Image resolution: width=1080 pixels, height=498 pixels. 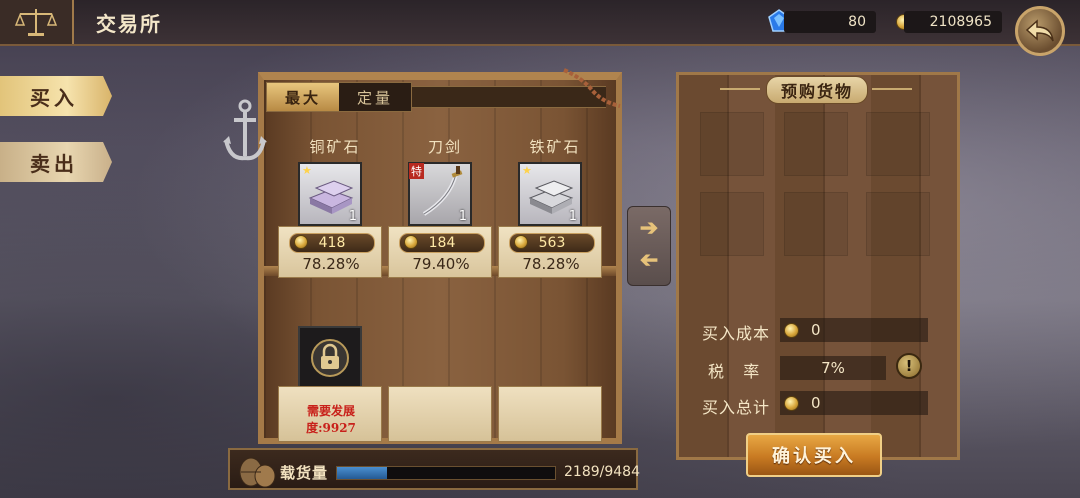 I want to click on tax-label: 税 率, so click(x=734, y=371).